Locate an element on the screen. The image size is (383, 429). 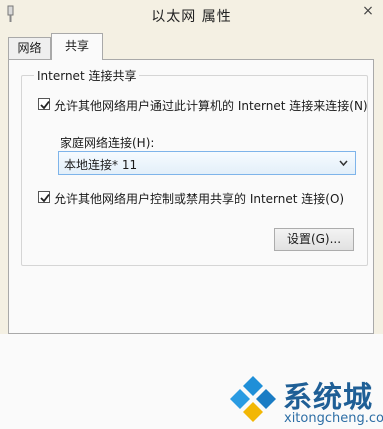
home-network-value: 本地连接* 11 is located at coordinates (101, 165).